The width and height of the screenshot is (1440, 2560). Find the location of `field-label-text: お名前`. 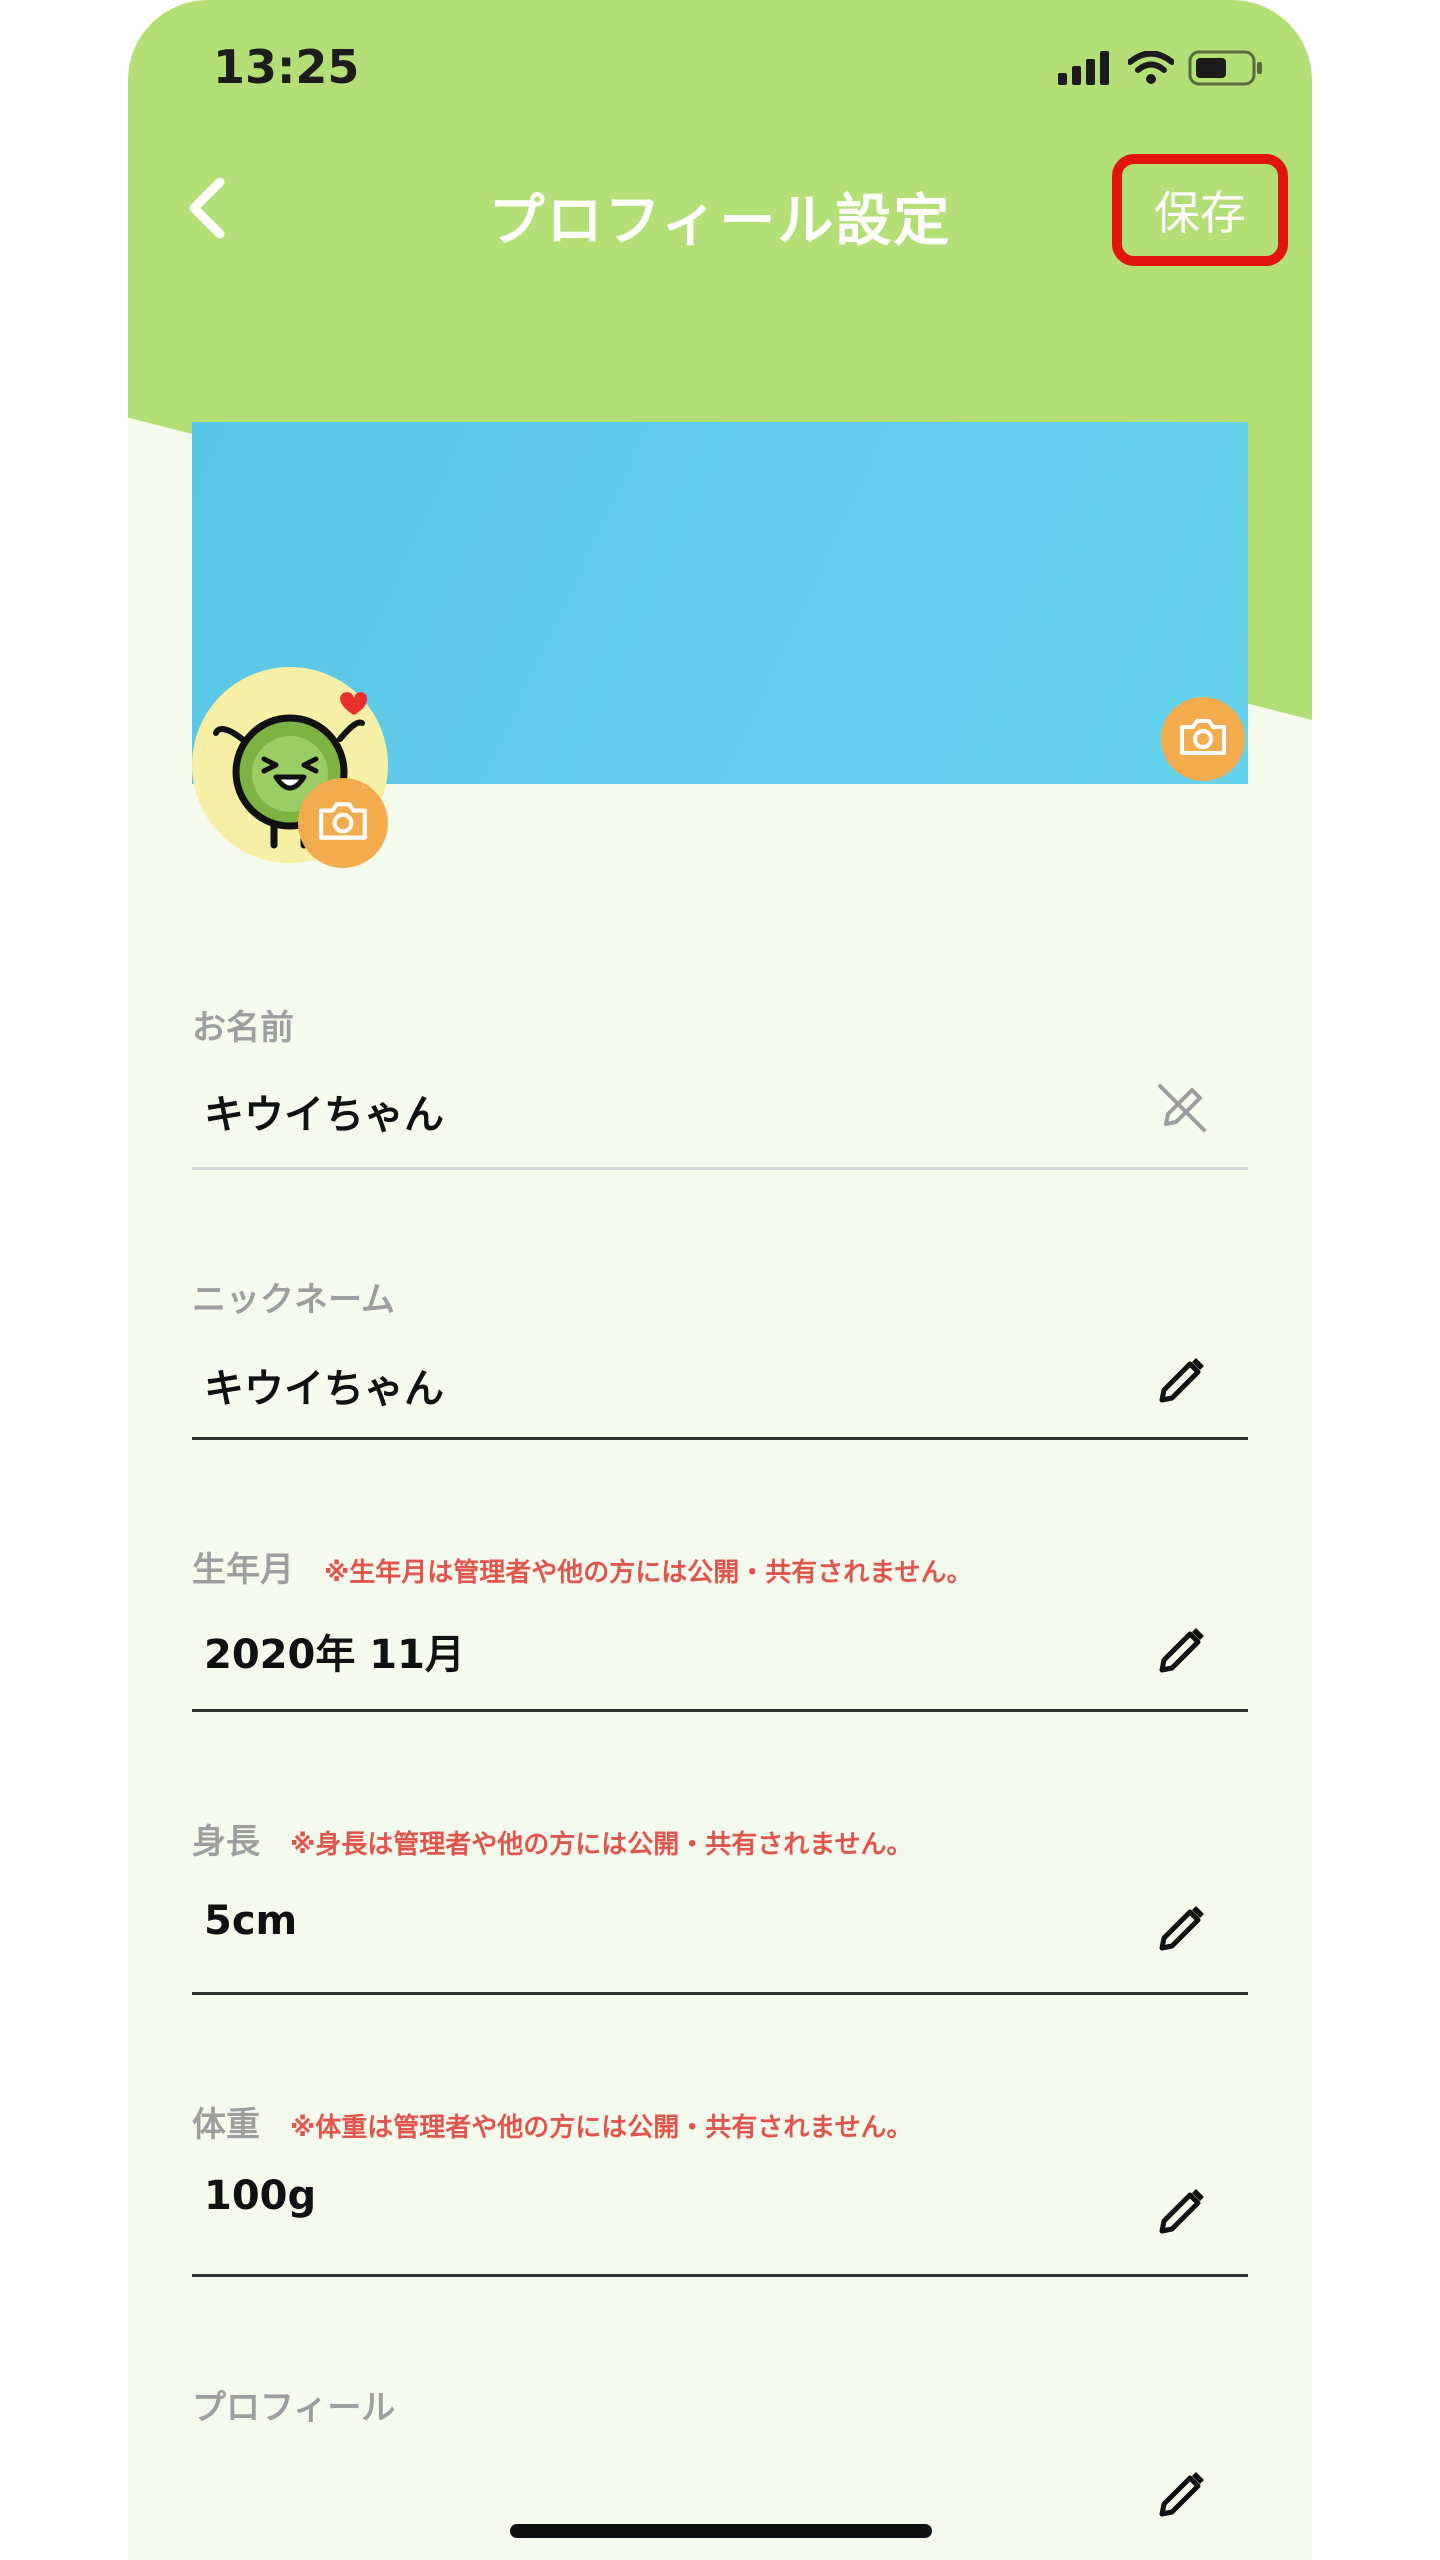

field-label-text: お名前 is located at coordinates (243, 1028).